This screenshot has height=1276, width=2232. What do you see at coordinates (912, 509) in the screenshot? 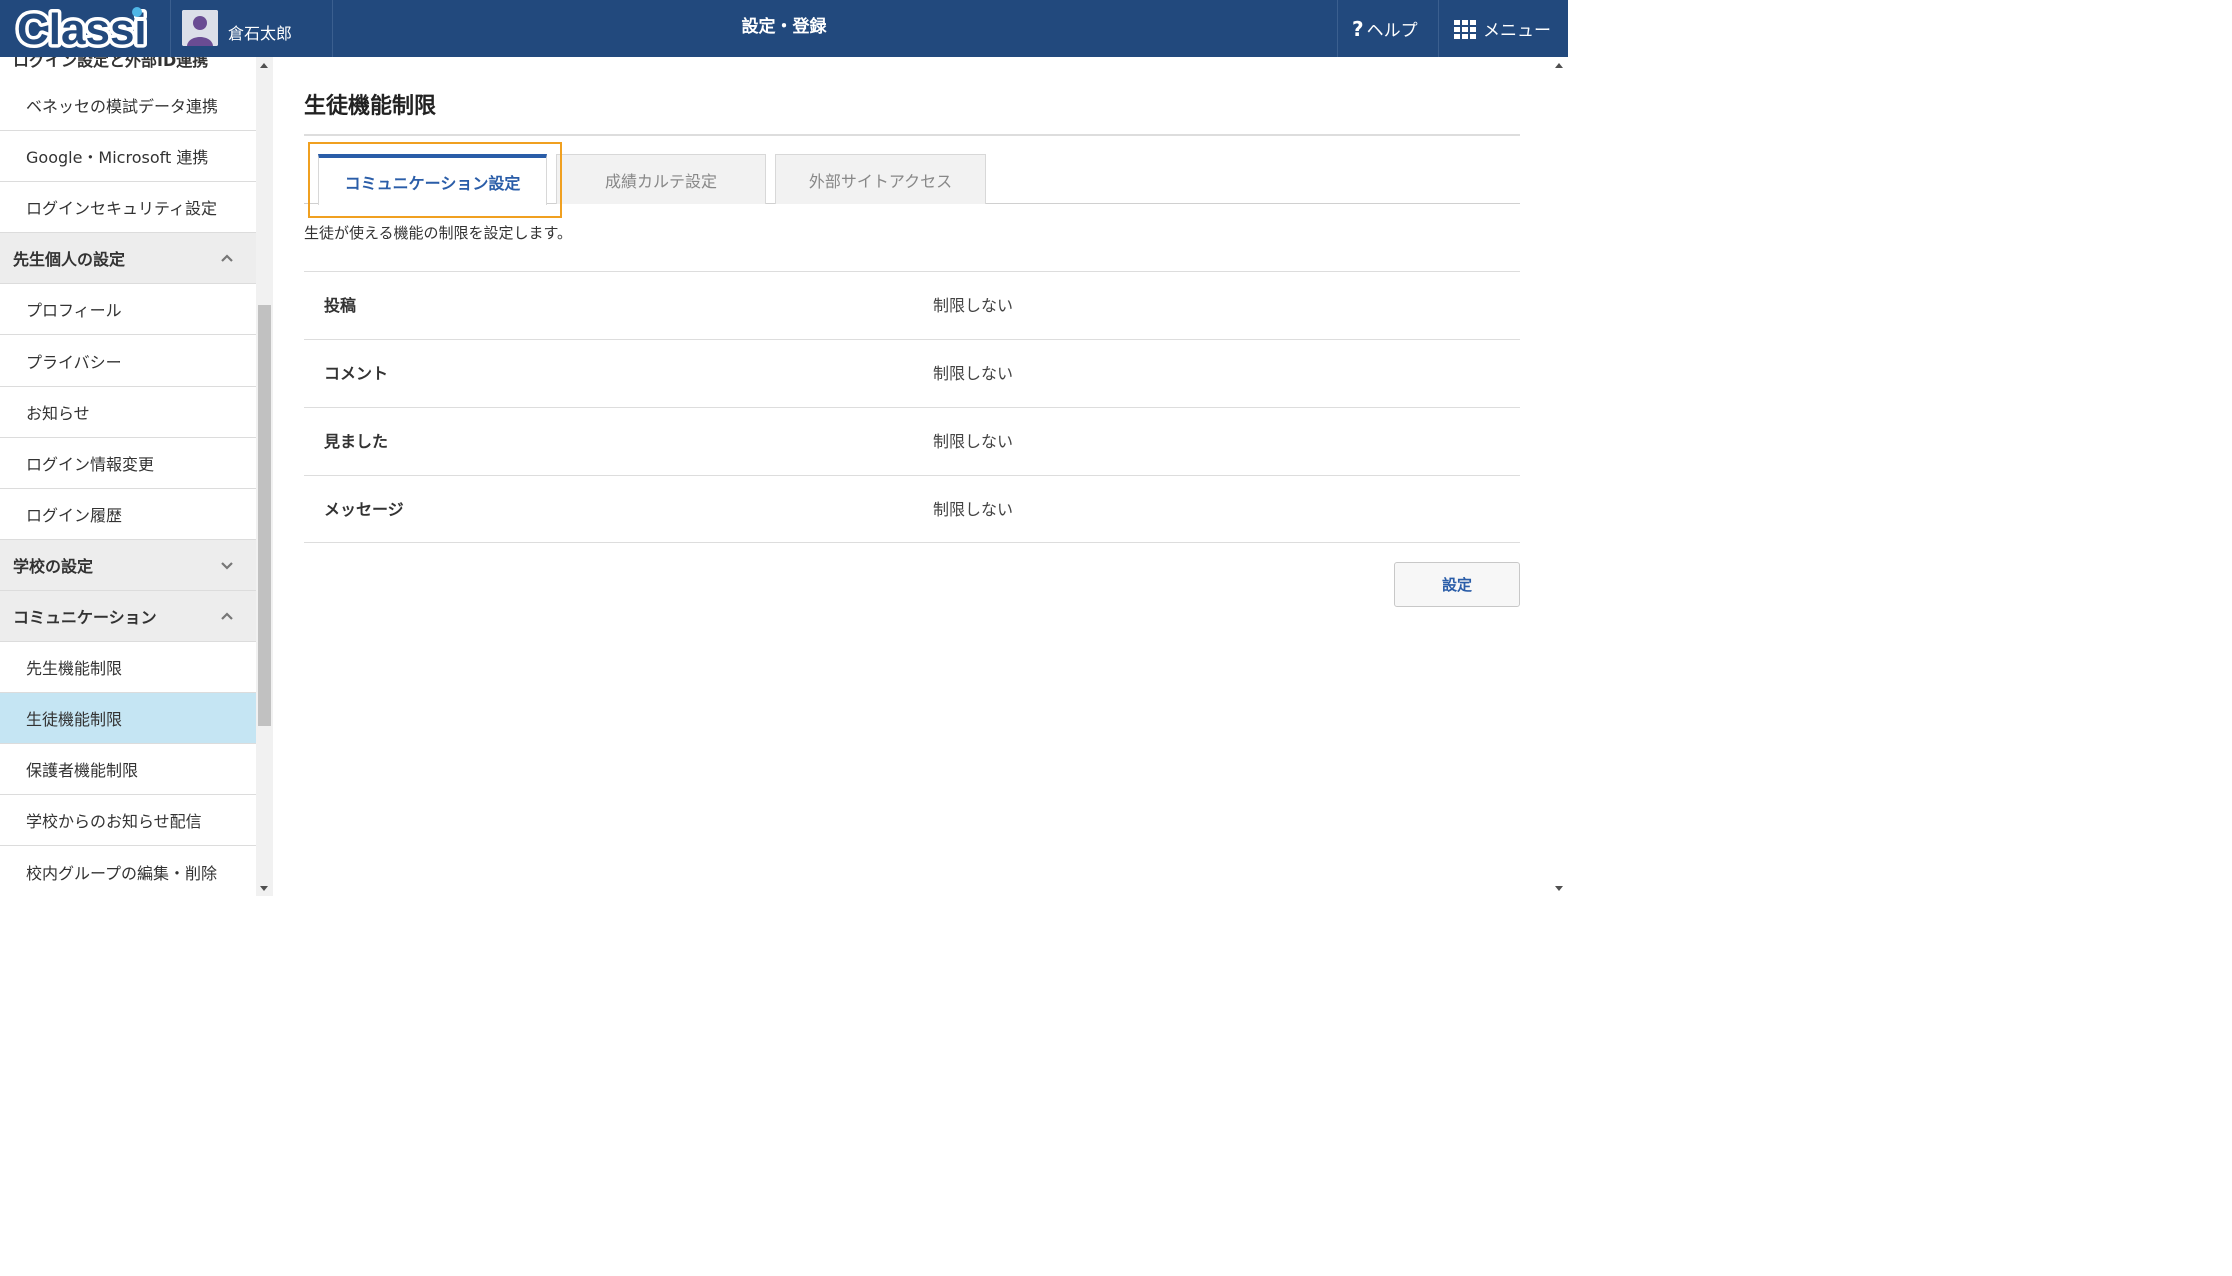
I see `table-row: メッセージ 制限しない` at bounding box center [912, 509].